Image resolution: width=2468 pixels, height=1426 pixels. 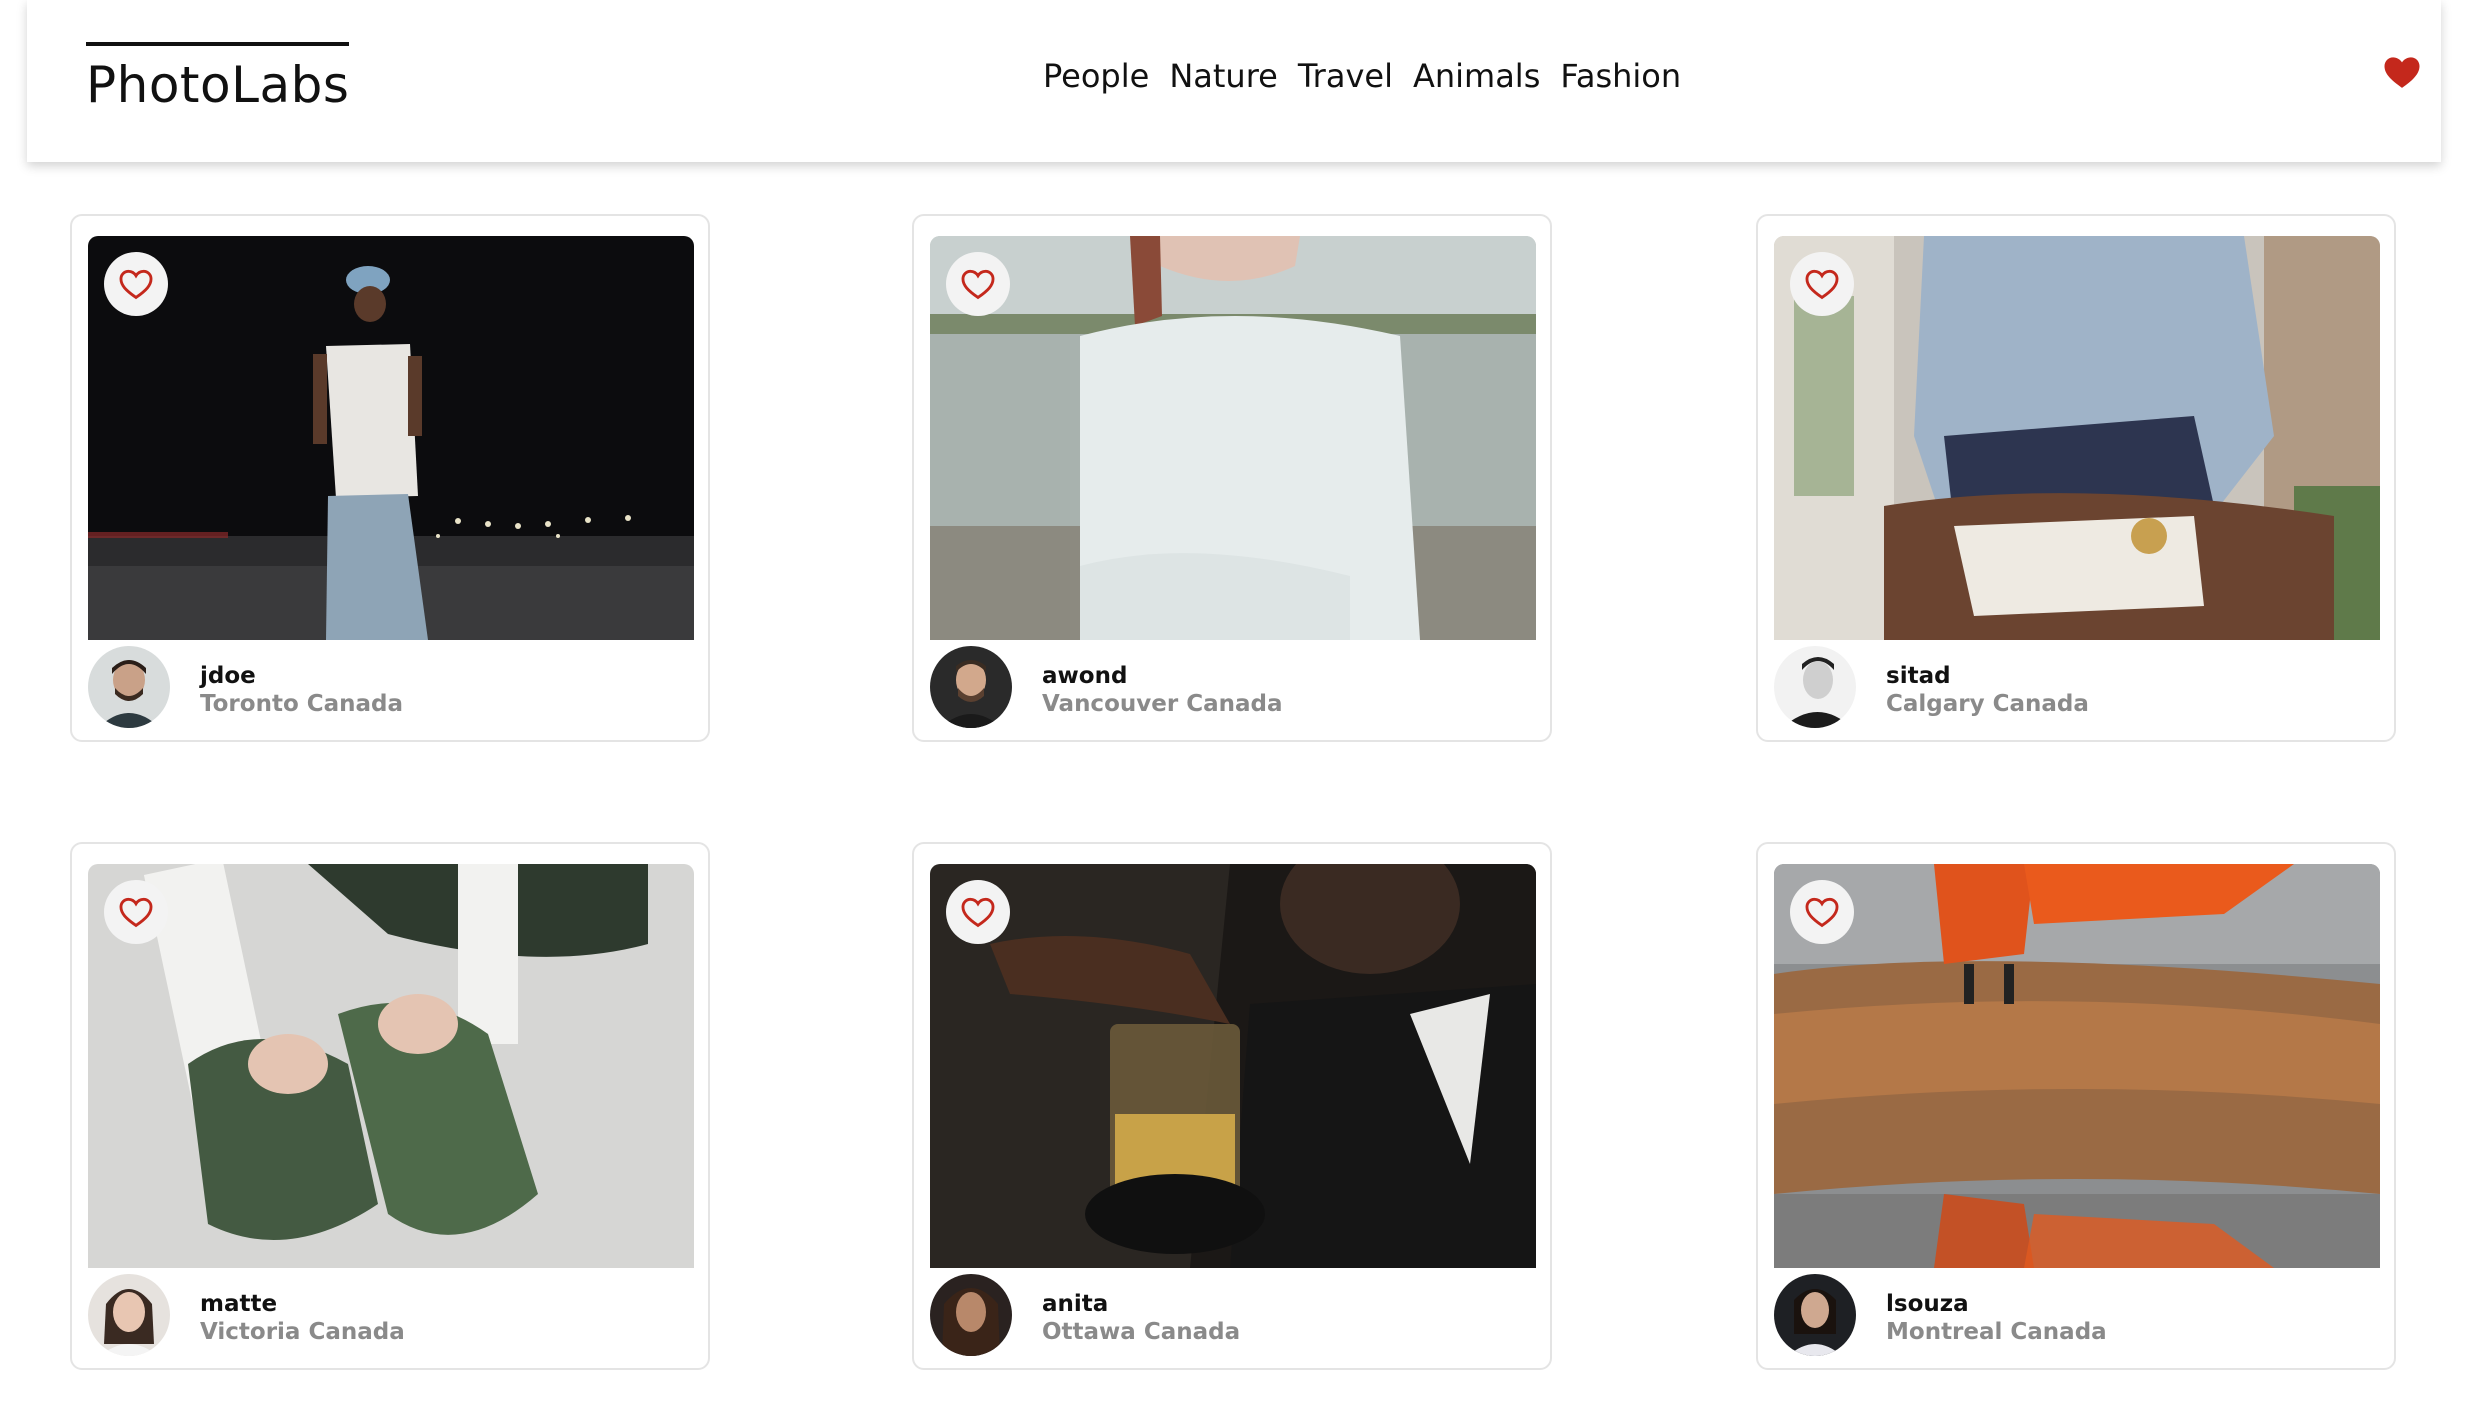 I want to click on photo-list-item: sitad Calgary Canada, so click(x=2076, y=478).